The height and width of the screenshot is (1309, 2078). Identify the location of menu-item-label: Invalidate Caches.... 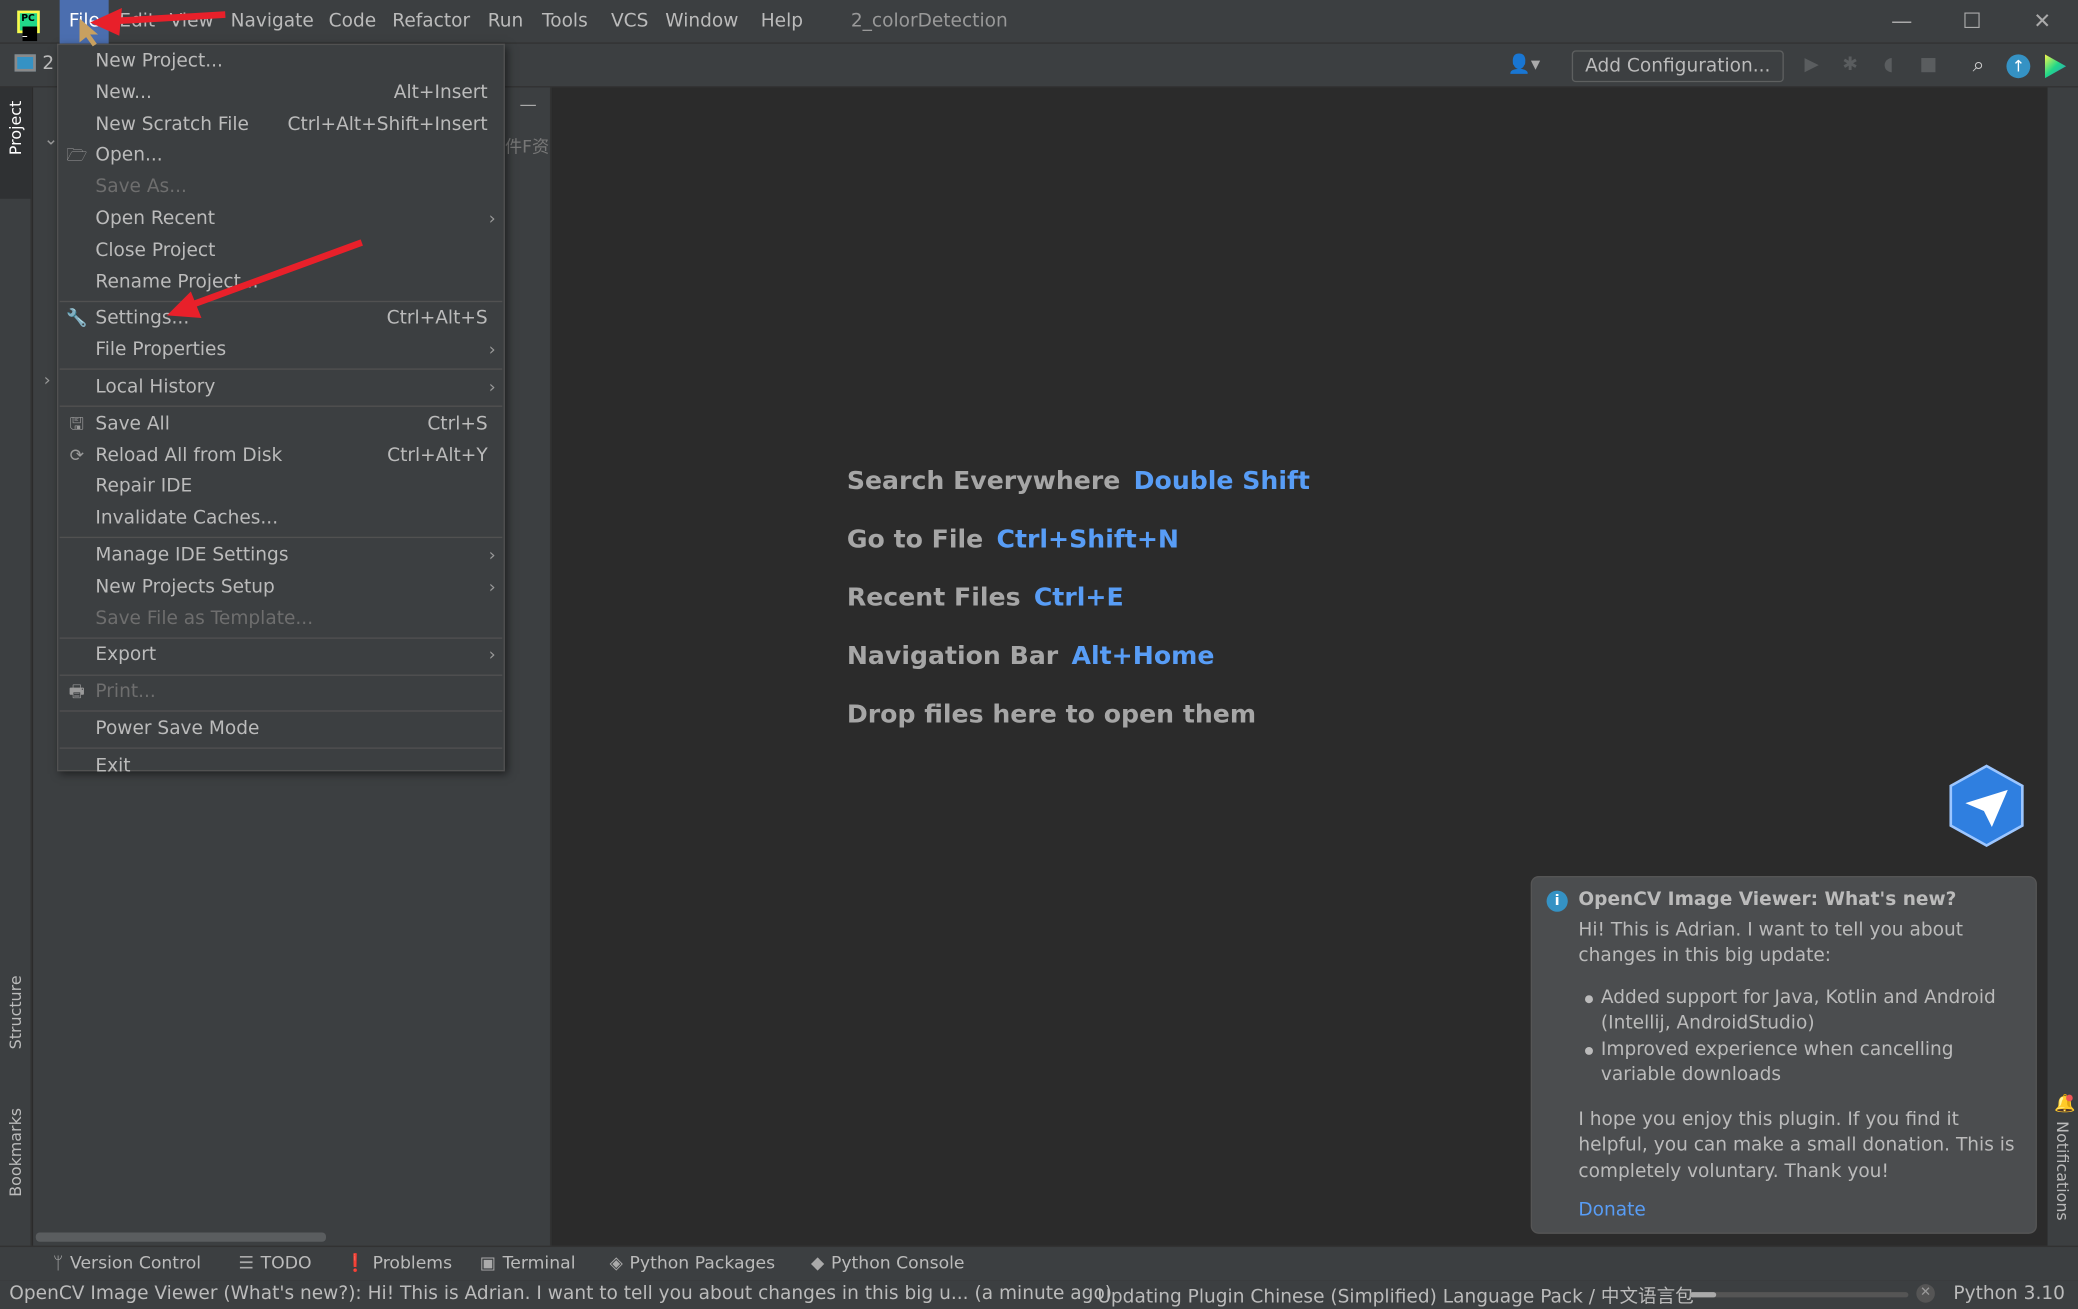
(187, 518).